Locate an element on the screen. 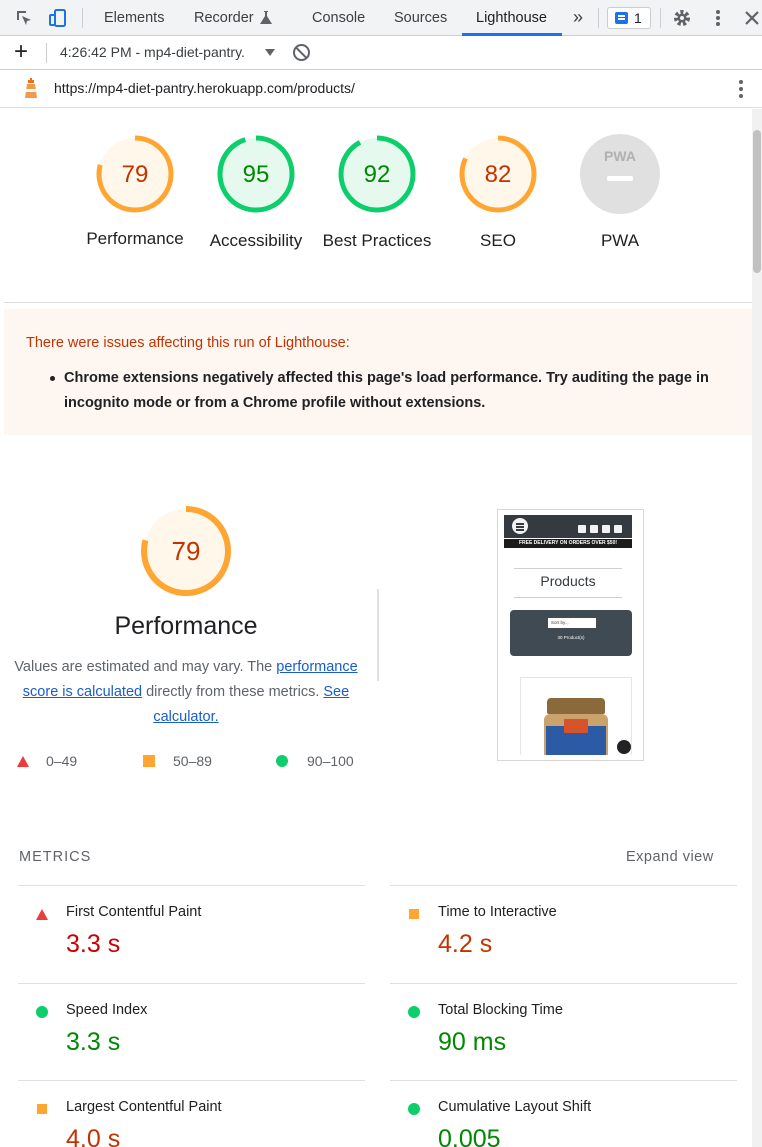 The width and height of the screenshot is (762, 1147). new-report-button: + is located at coordinates (21, 52).